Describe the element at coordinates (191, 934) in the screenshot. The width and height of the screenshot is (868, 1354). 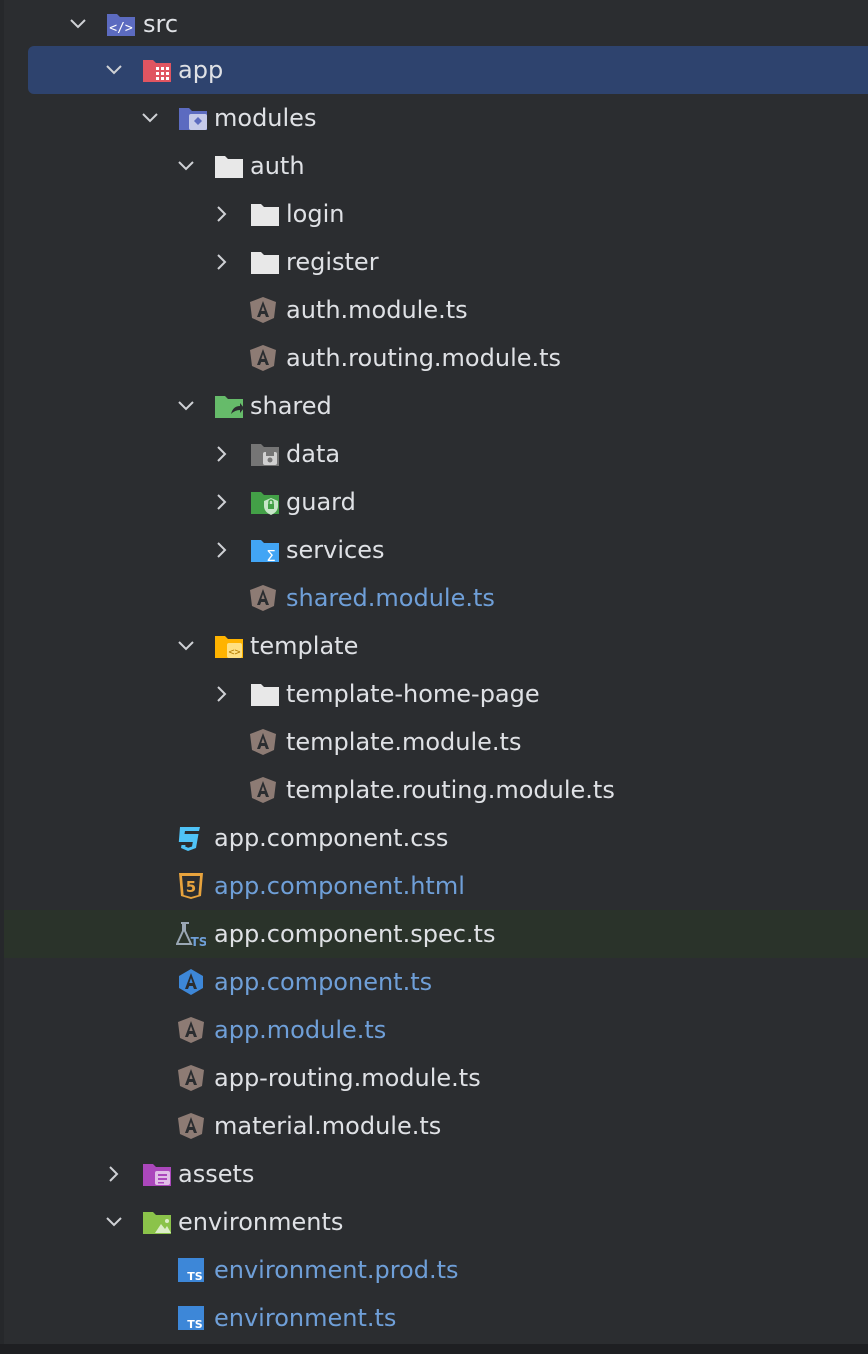
I see `test-file-icon: TS` at that location.